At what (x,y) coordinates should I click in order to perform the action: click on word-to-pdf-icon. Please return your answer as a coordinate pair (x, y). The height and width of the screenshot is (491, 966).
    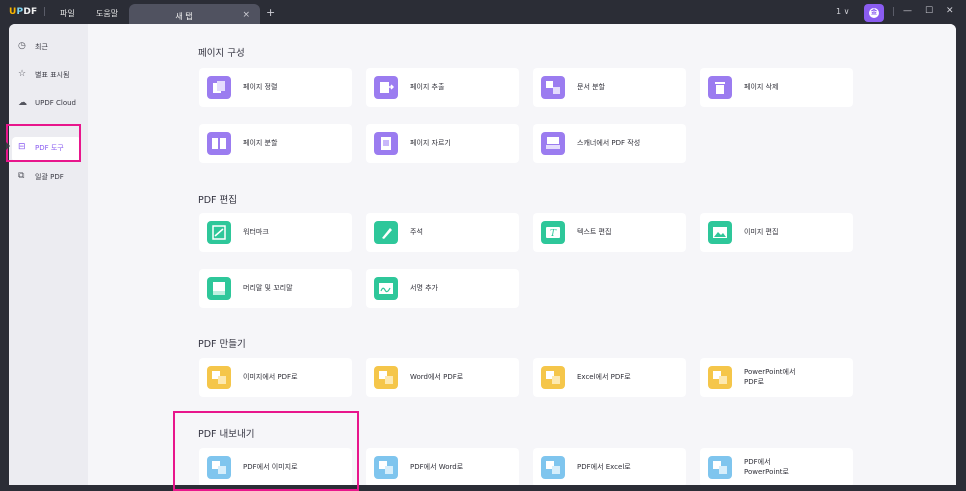
    Looking at the image, I should click on (386, 377).